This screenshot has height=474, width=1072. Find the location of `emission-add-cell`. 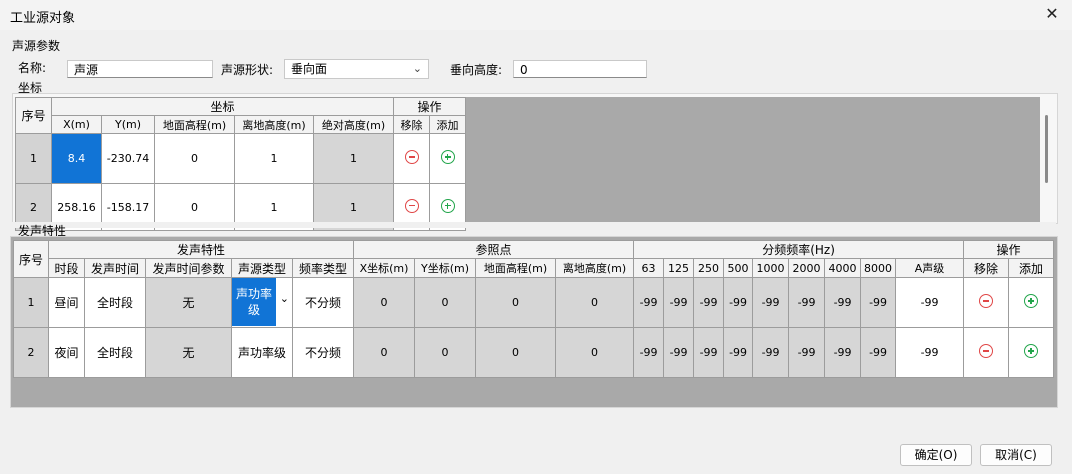

emission-add-cell is located at coordinates (1031, 302).